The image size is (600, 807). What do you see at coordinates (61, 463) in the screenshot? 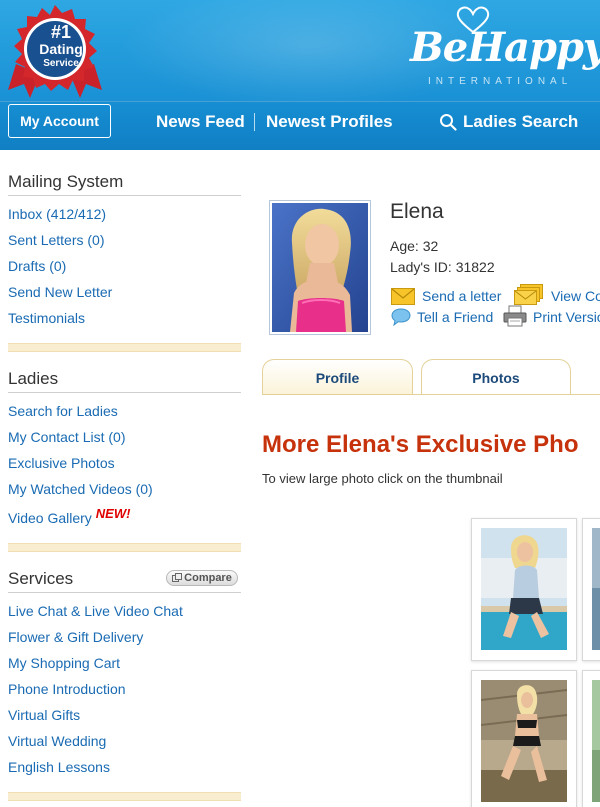
I see `exclusive-photos-link: Exclusive Photos` at bounding box center [61, 463].